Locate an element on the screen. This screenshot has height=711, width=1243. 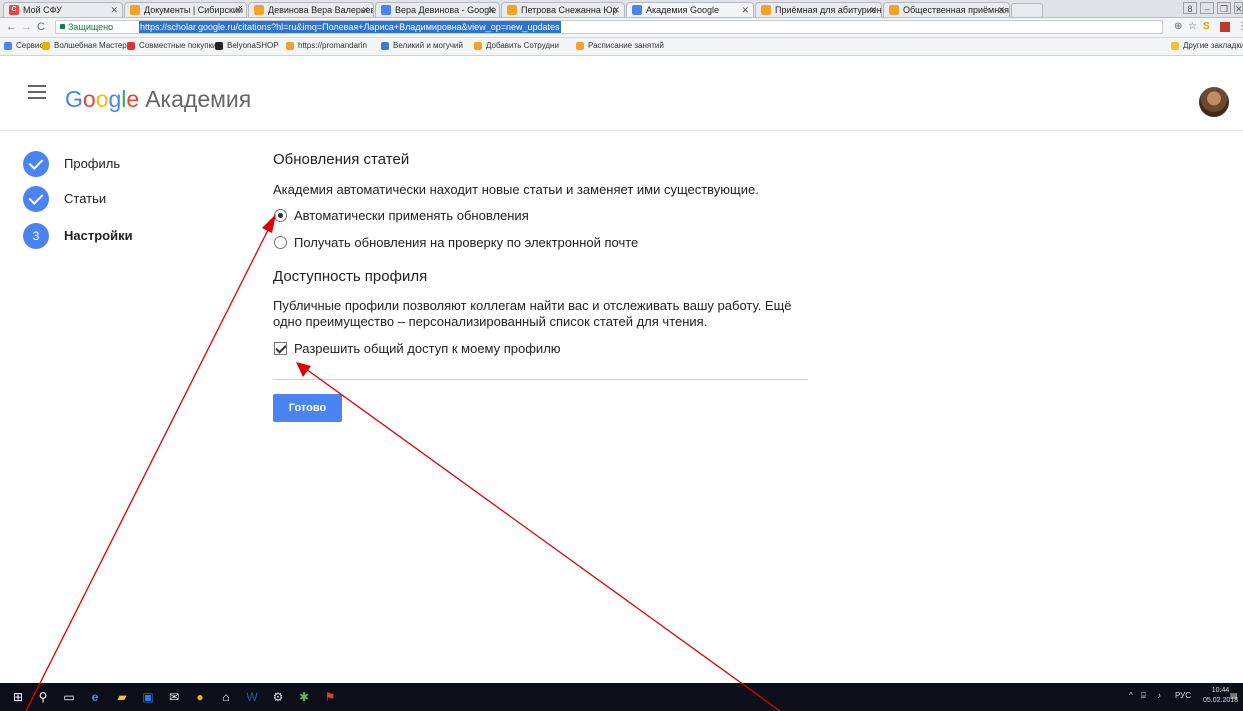
bookmark-label: Великий и могучий is located at coordinates (428, 45).